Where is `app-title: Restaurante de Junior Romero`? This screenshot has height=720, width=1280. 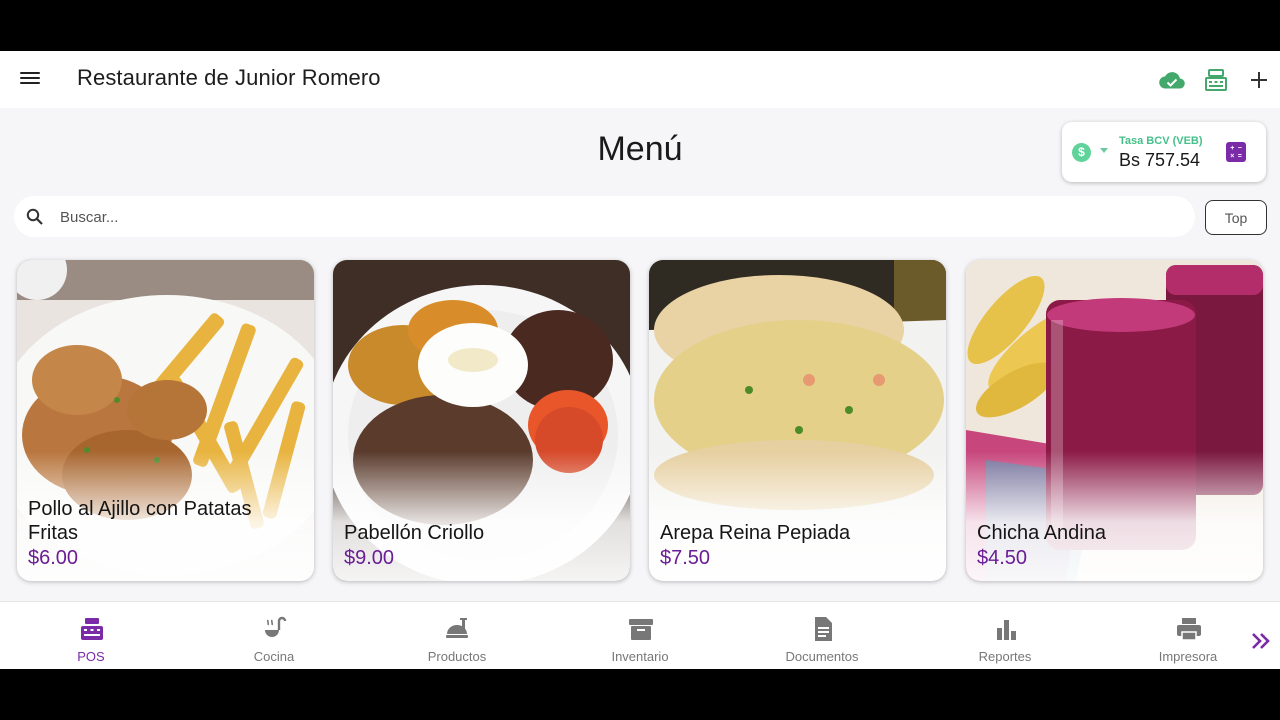 app-title: Restaurante de Junior Romero is located at coordinates (229, 77).